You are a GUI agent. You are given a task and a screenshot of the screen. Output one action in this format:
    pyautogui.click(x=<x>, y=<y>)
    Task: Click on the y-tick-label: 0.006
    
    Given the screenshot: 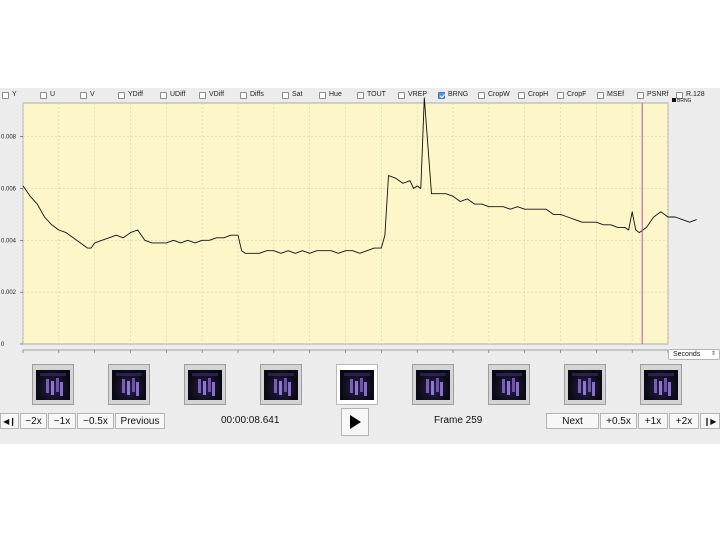 What is the action you would take?
    pyautogui.click(x=9, y=190)
    